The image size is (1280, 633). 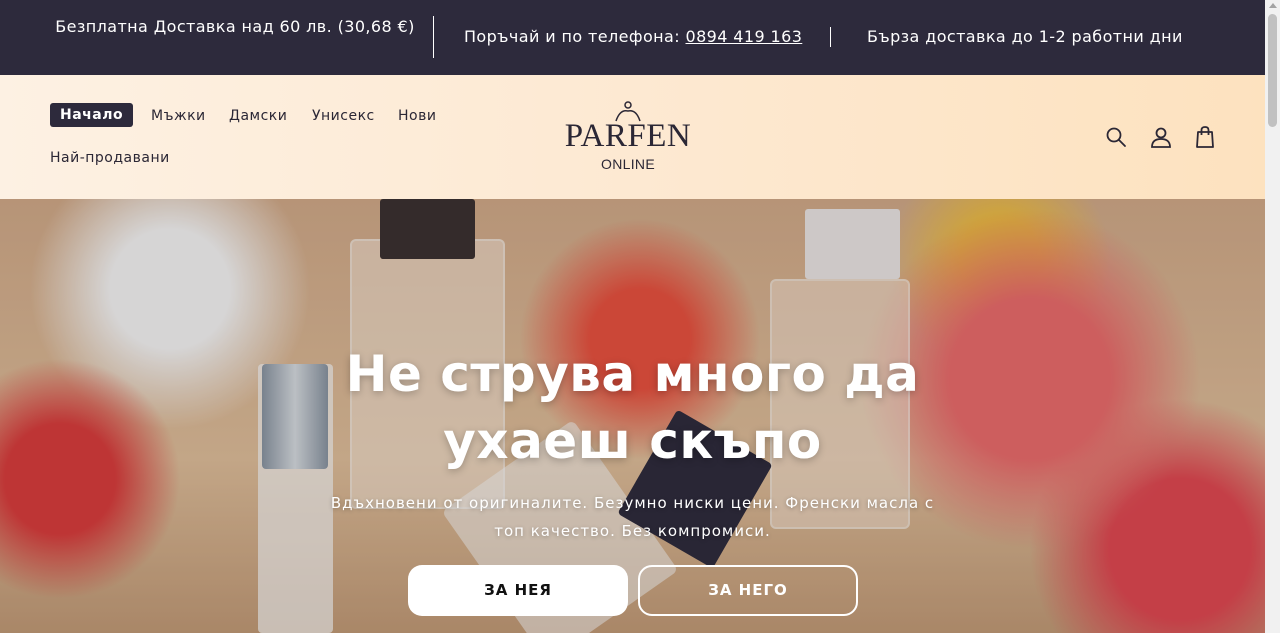 I want to click on scroll-up-arrow-icon, so click(x=1273, y=5).